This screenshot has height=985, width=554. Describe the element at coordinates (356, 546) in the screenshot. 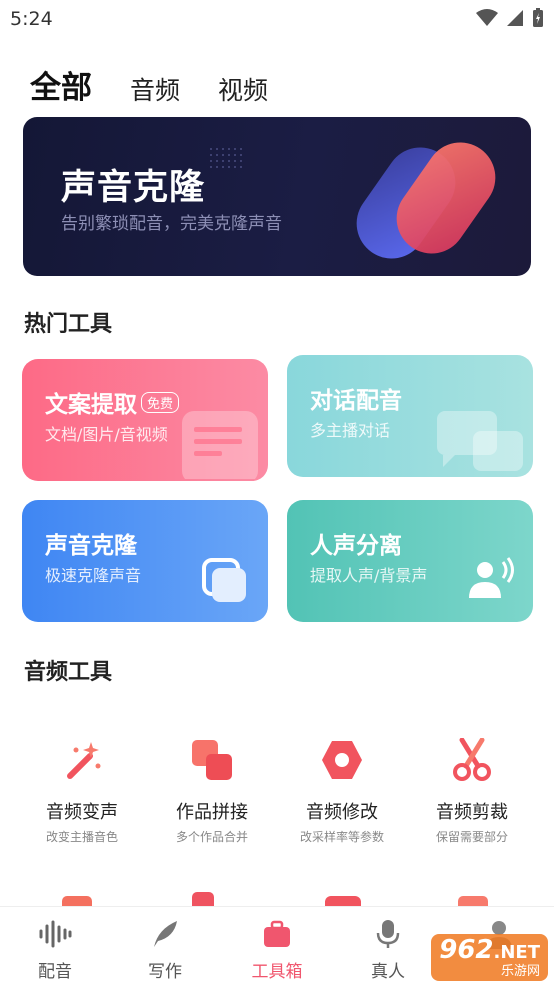

I see `card-title: 人声分离` at that location.